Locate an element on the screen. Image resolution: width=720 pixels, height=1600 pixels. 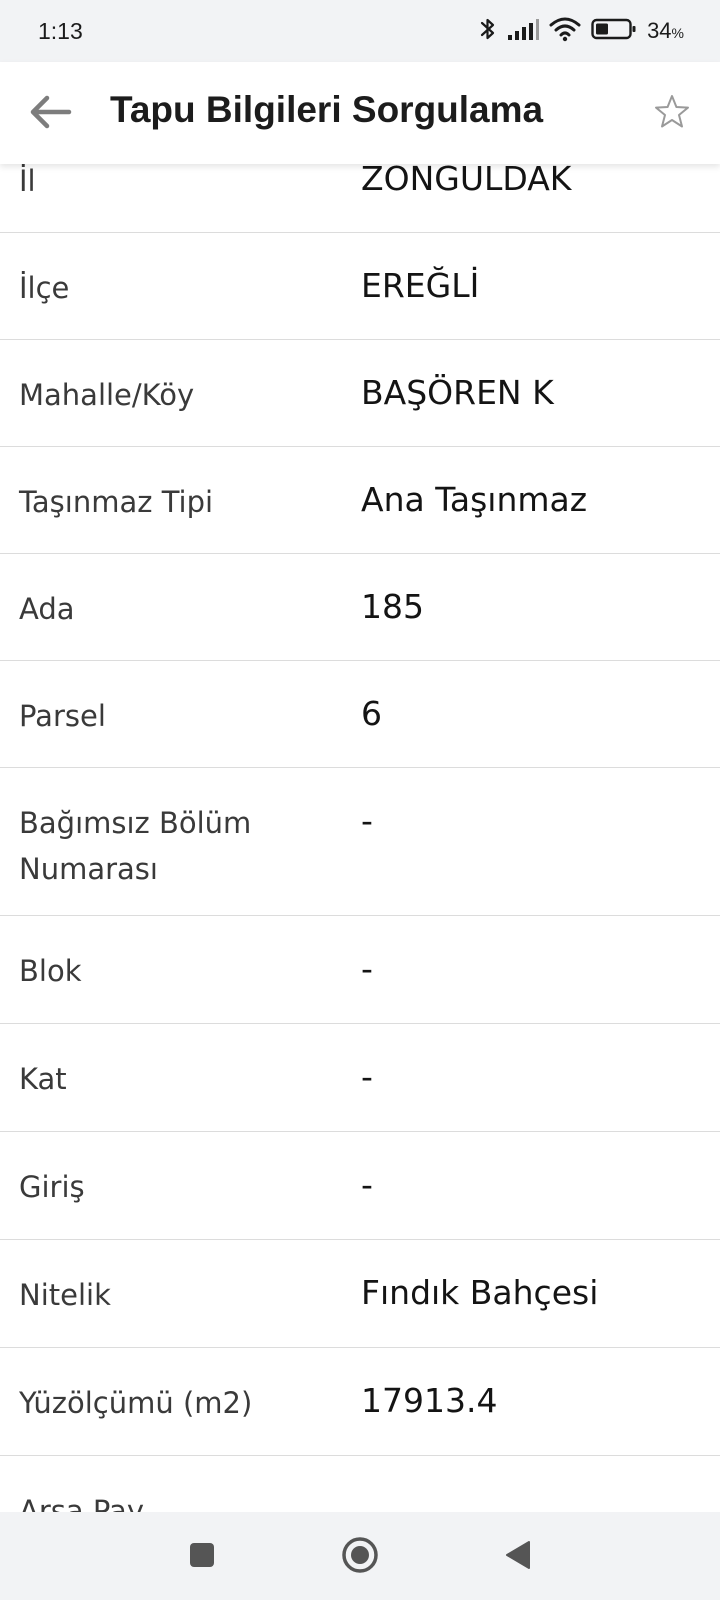
row-label: Giriş is located at coordinates (52, 1187).